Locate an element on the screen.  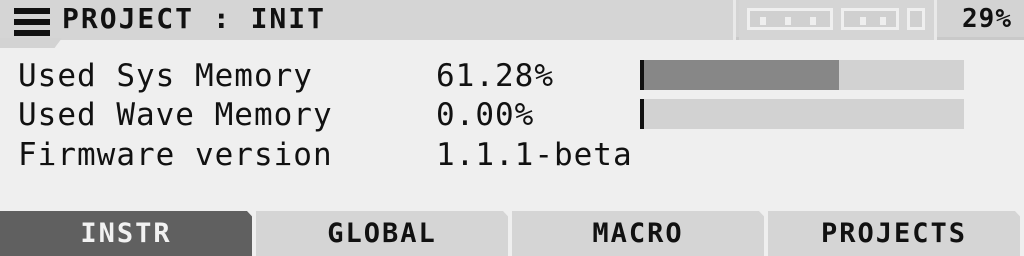
used-wave-memory-value: 0.00% is located at coordinates (485, 115).